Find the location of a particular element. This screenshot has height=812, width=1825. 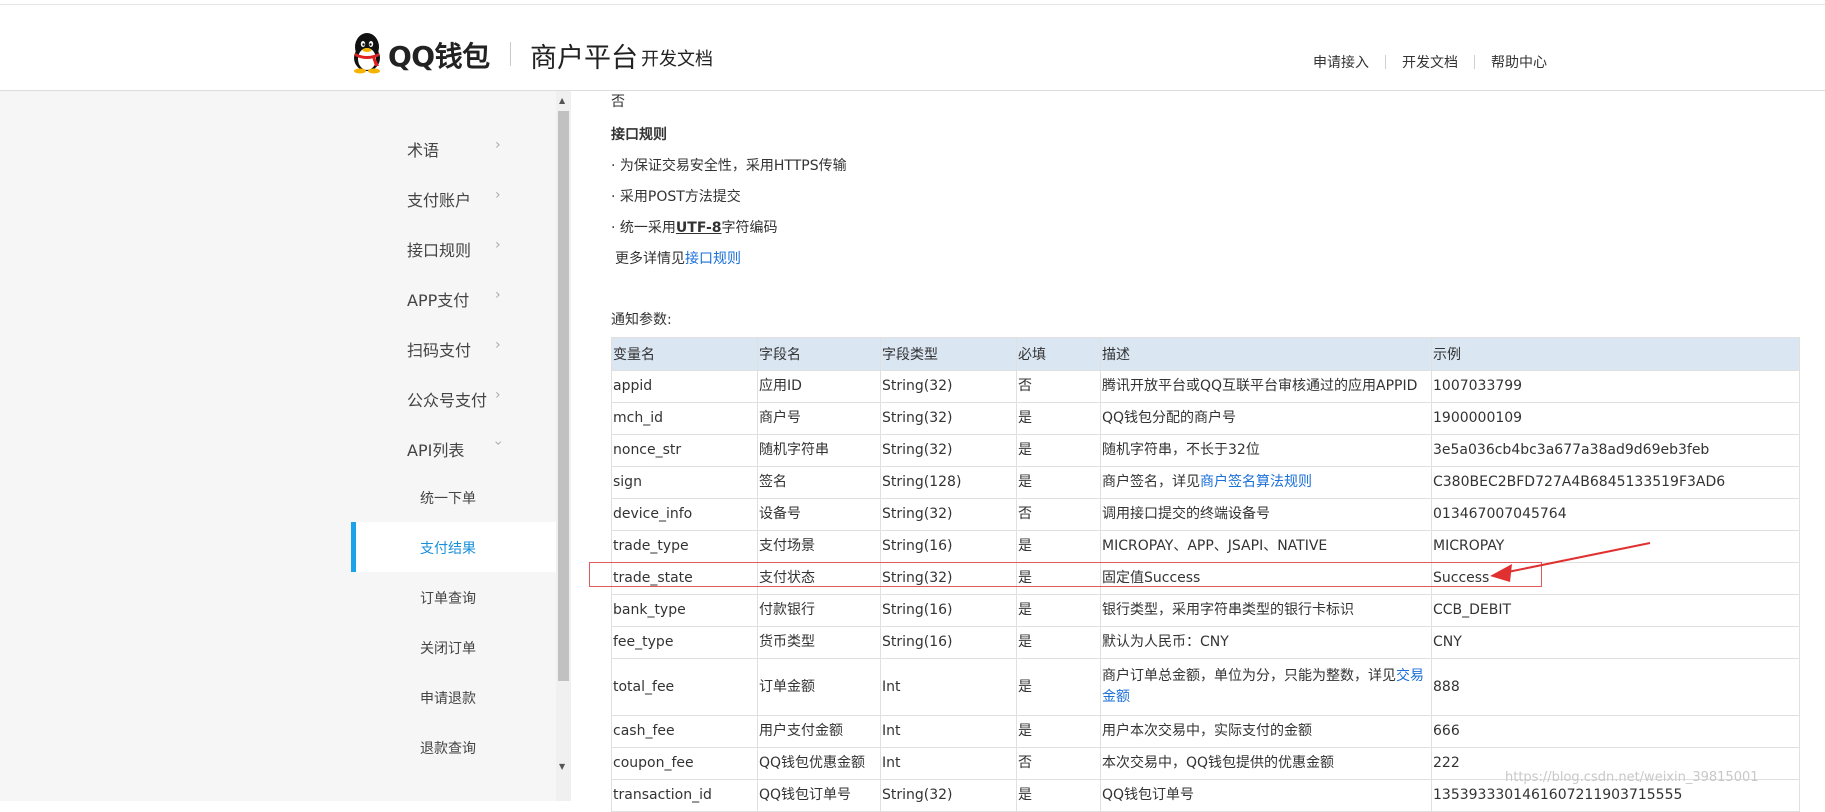

cell-desc: 商户订单总金额，单位为分，只能为整数，详见交易金额 is located at coordinates (1266, 687).